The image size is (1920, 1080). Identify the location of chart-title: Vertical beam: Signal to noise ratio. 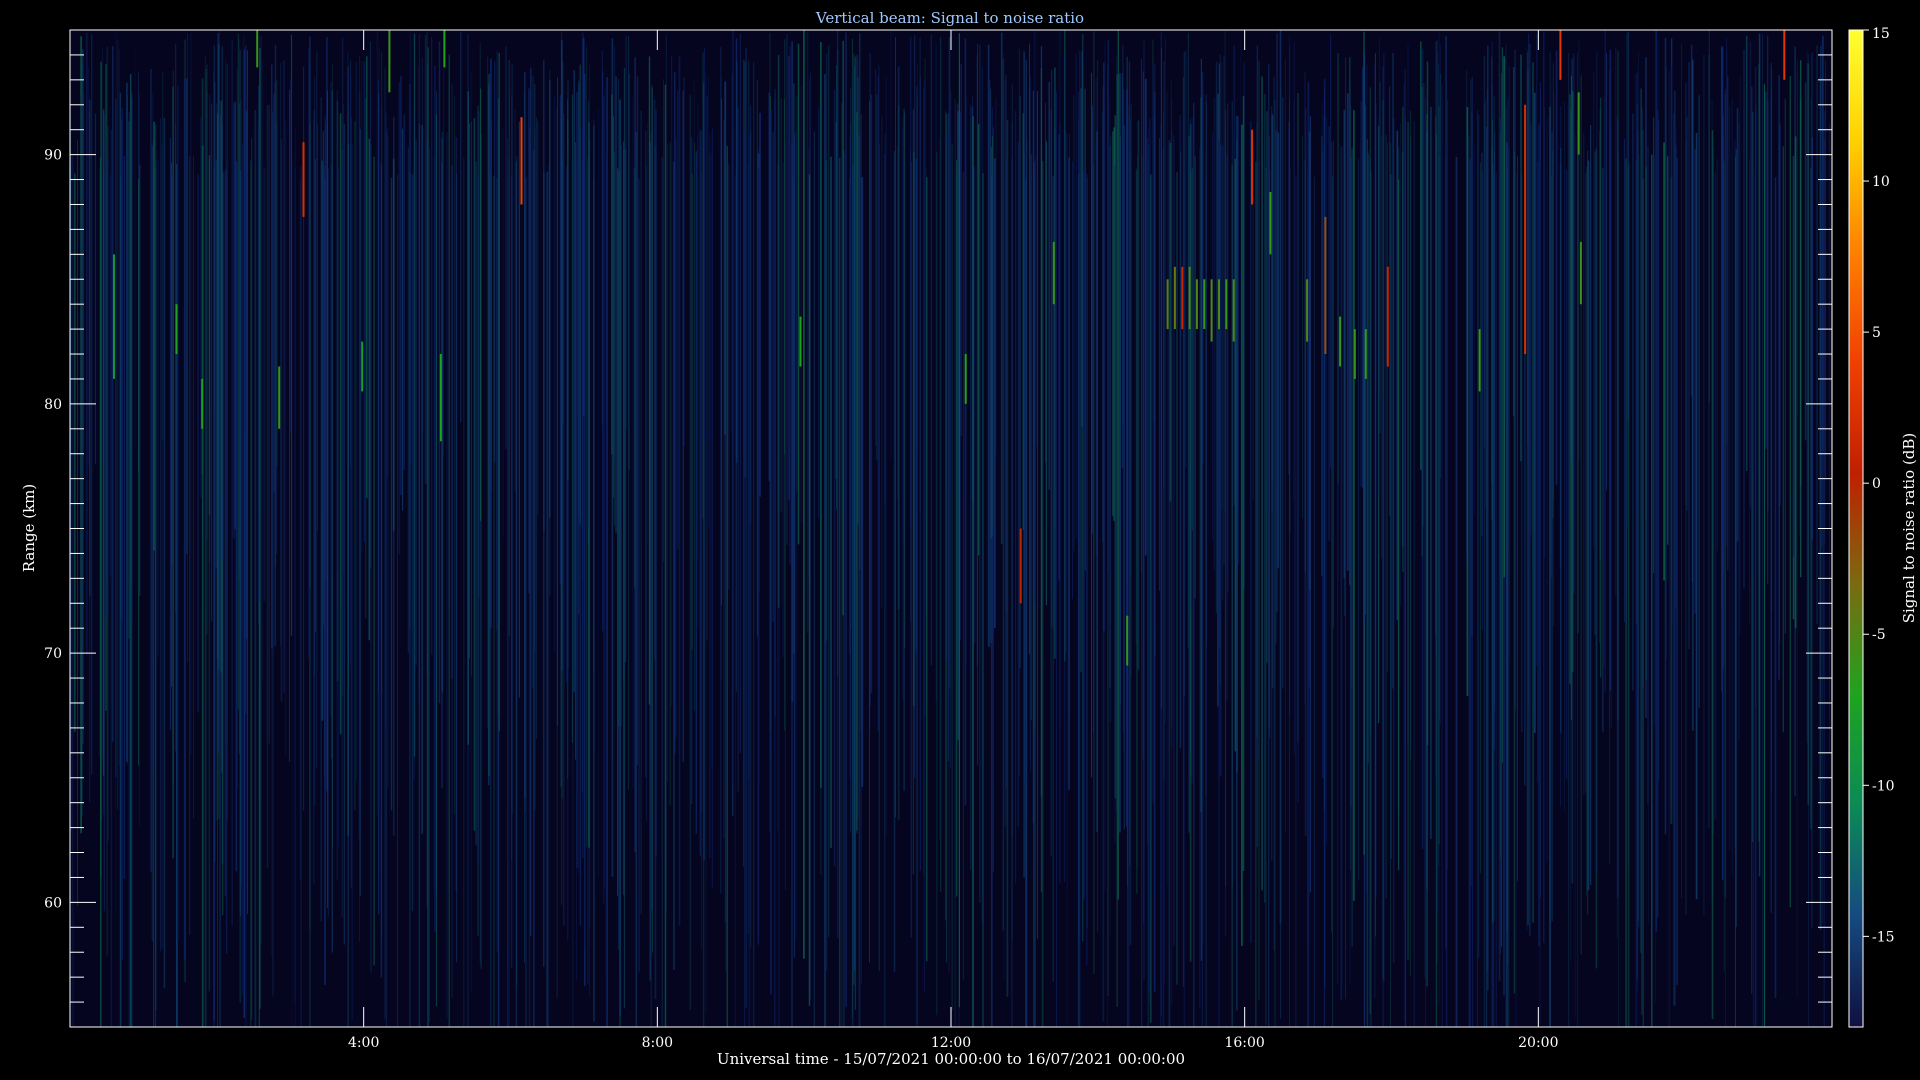
(949, 18).